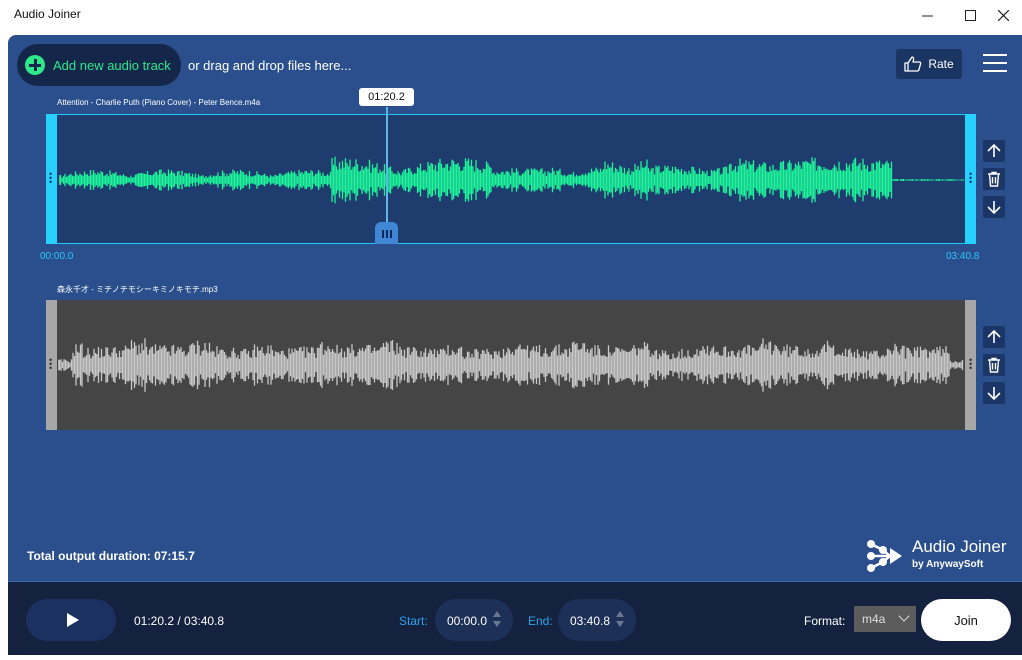 Image resolution: width=1022 pixels, height=660 pixels. I want to click on close-button, so click(1001, 15).